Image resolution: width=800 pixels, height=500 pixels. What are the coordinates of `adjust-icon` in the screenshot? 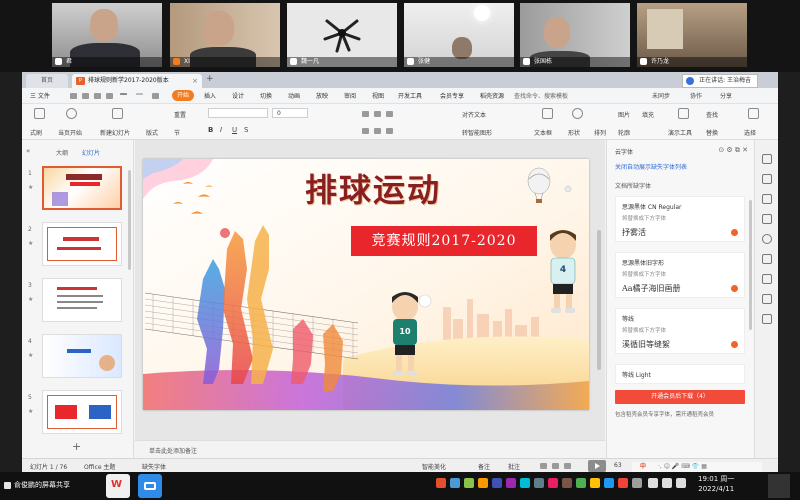 It's located at (767, 179).